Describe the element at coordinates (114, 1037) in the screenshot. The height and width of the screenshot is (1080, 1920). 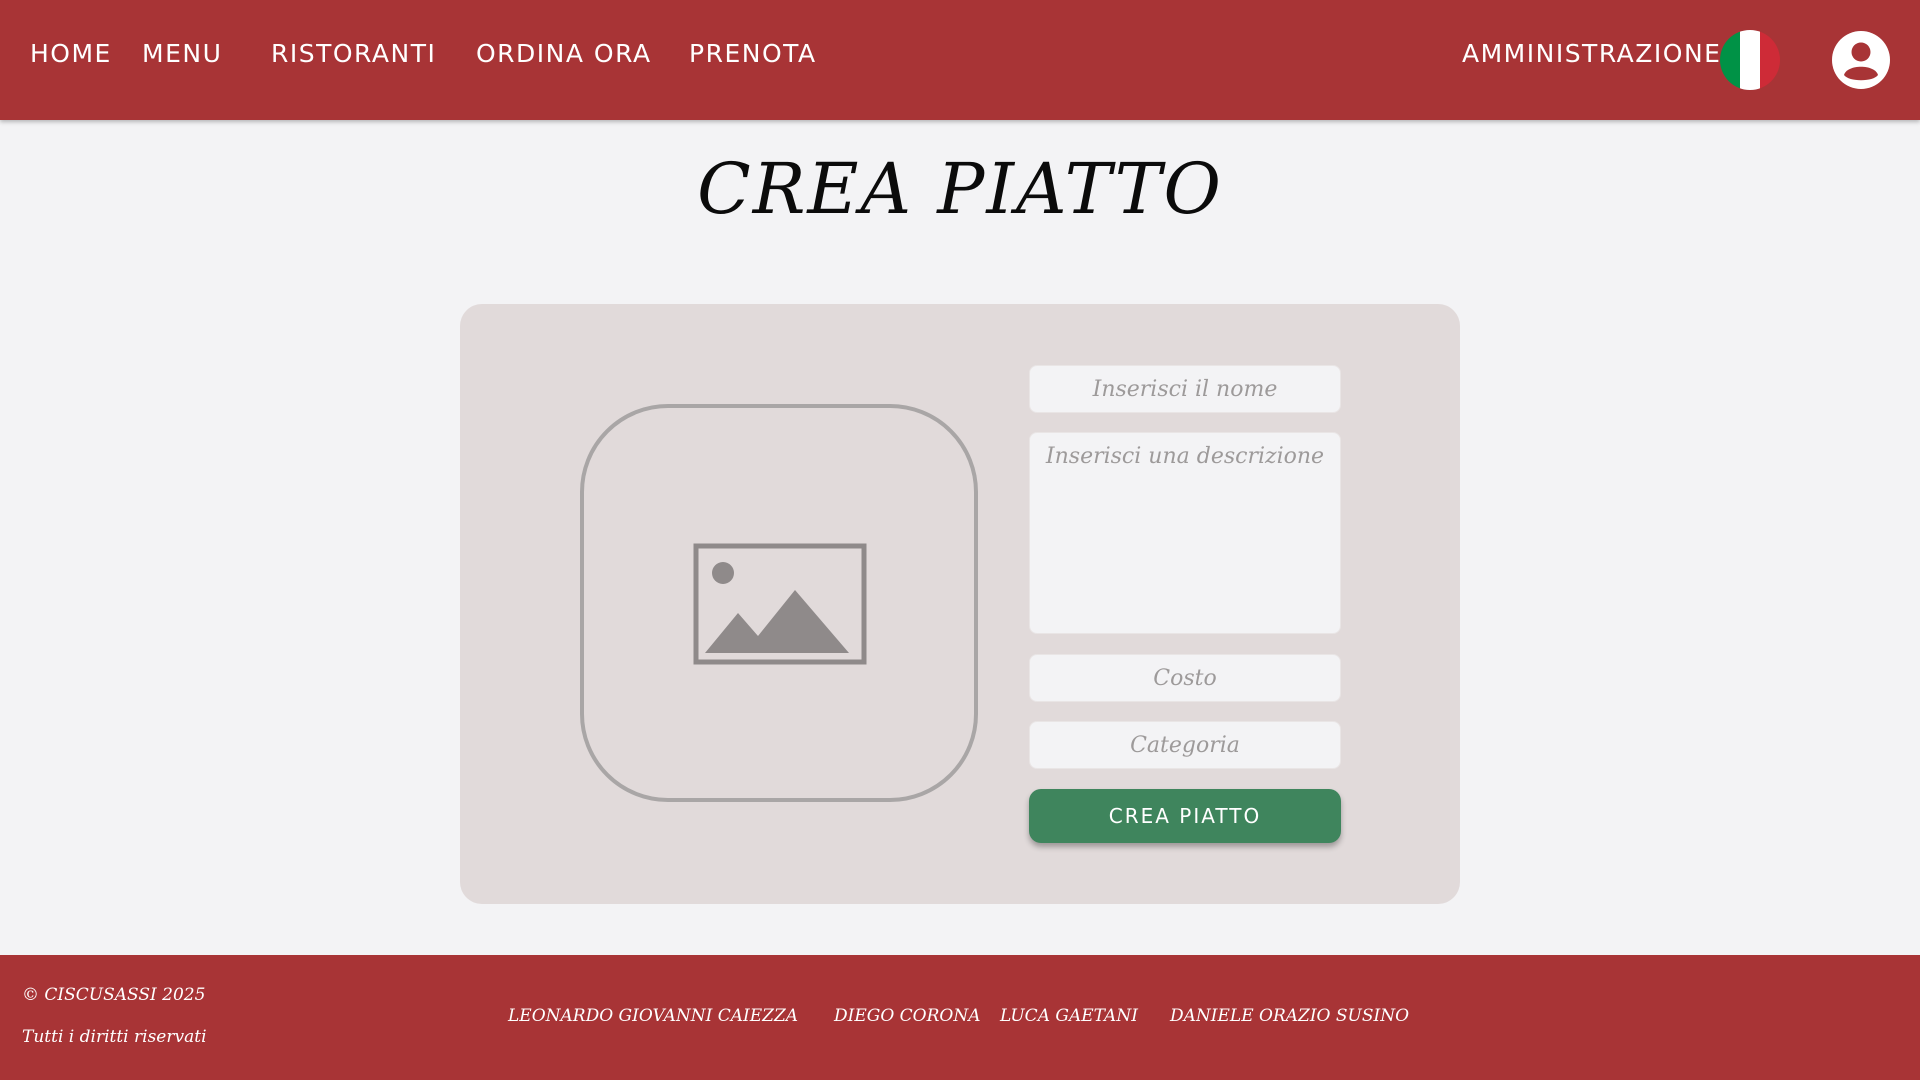
I see `footer-rights: Tutti i diritti riservati` at that location.